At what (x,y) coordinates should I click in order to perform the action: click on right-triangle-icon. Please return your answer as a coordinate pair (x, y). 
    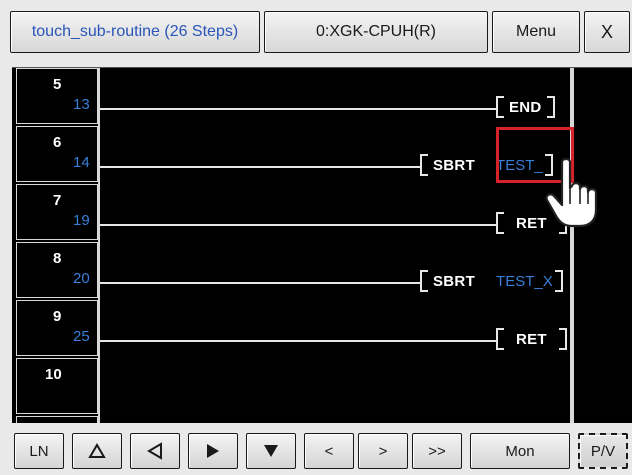
    Looking at the image, I should click on (213, 451).